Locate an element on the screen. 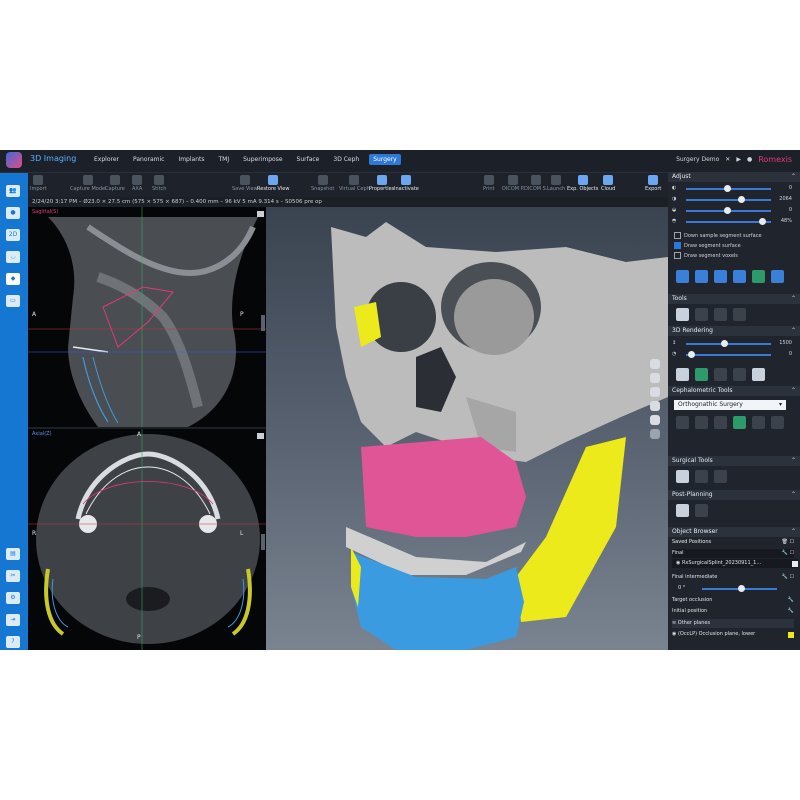 This screenshot has height=800, width=800. models-icon: ▭ is located at coordinates (13, 301).